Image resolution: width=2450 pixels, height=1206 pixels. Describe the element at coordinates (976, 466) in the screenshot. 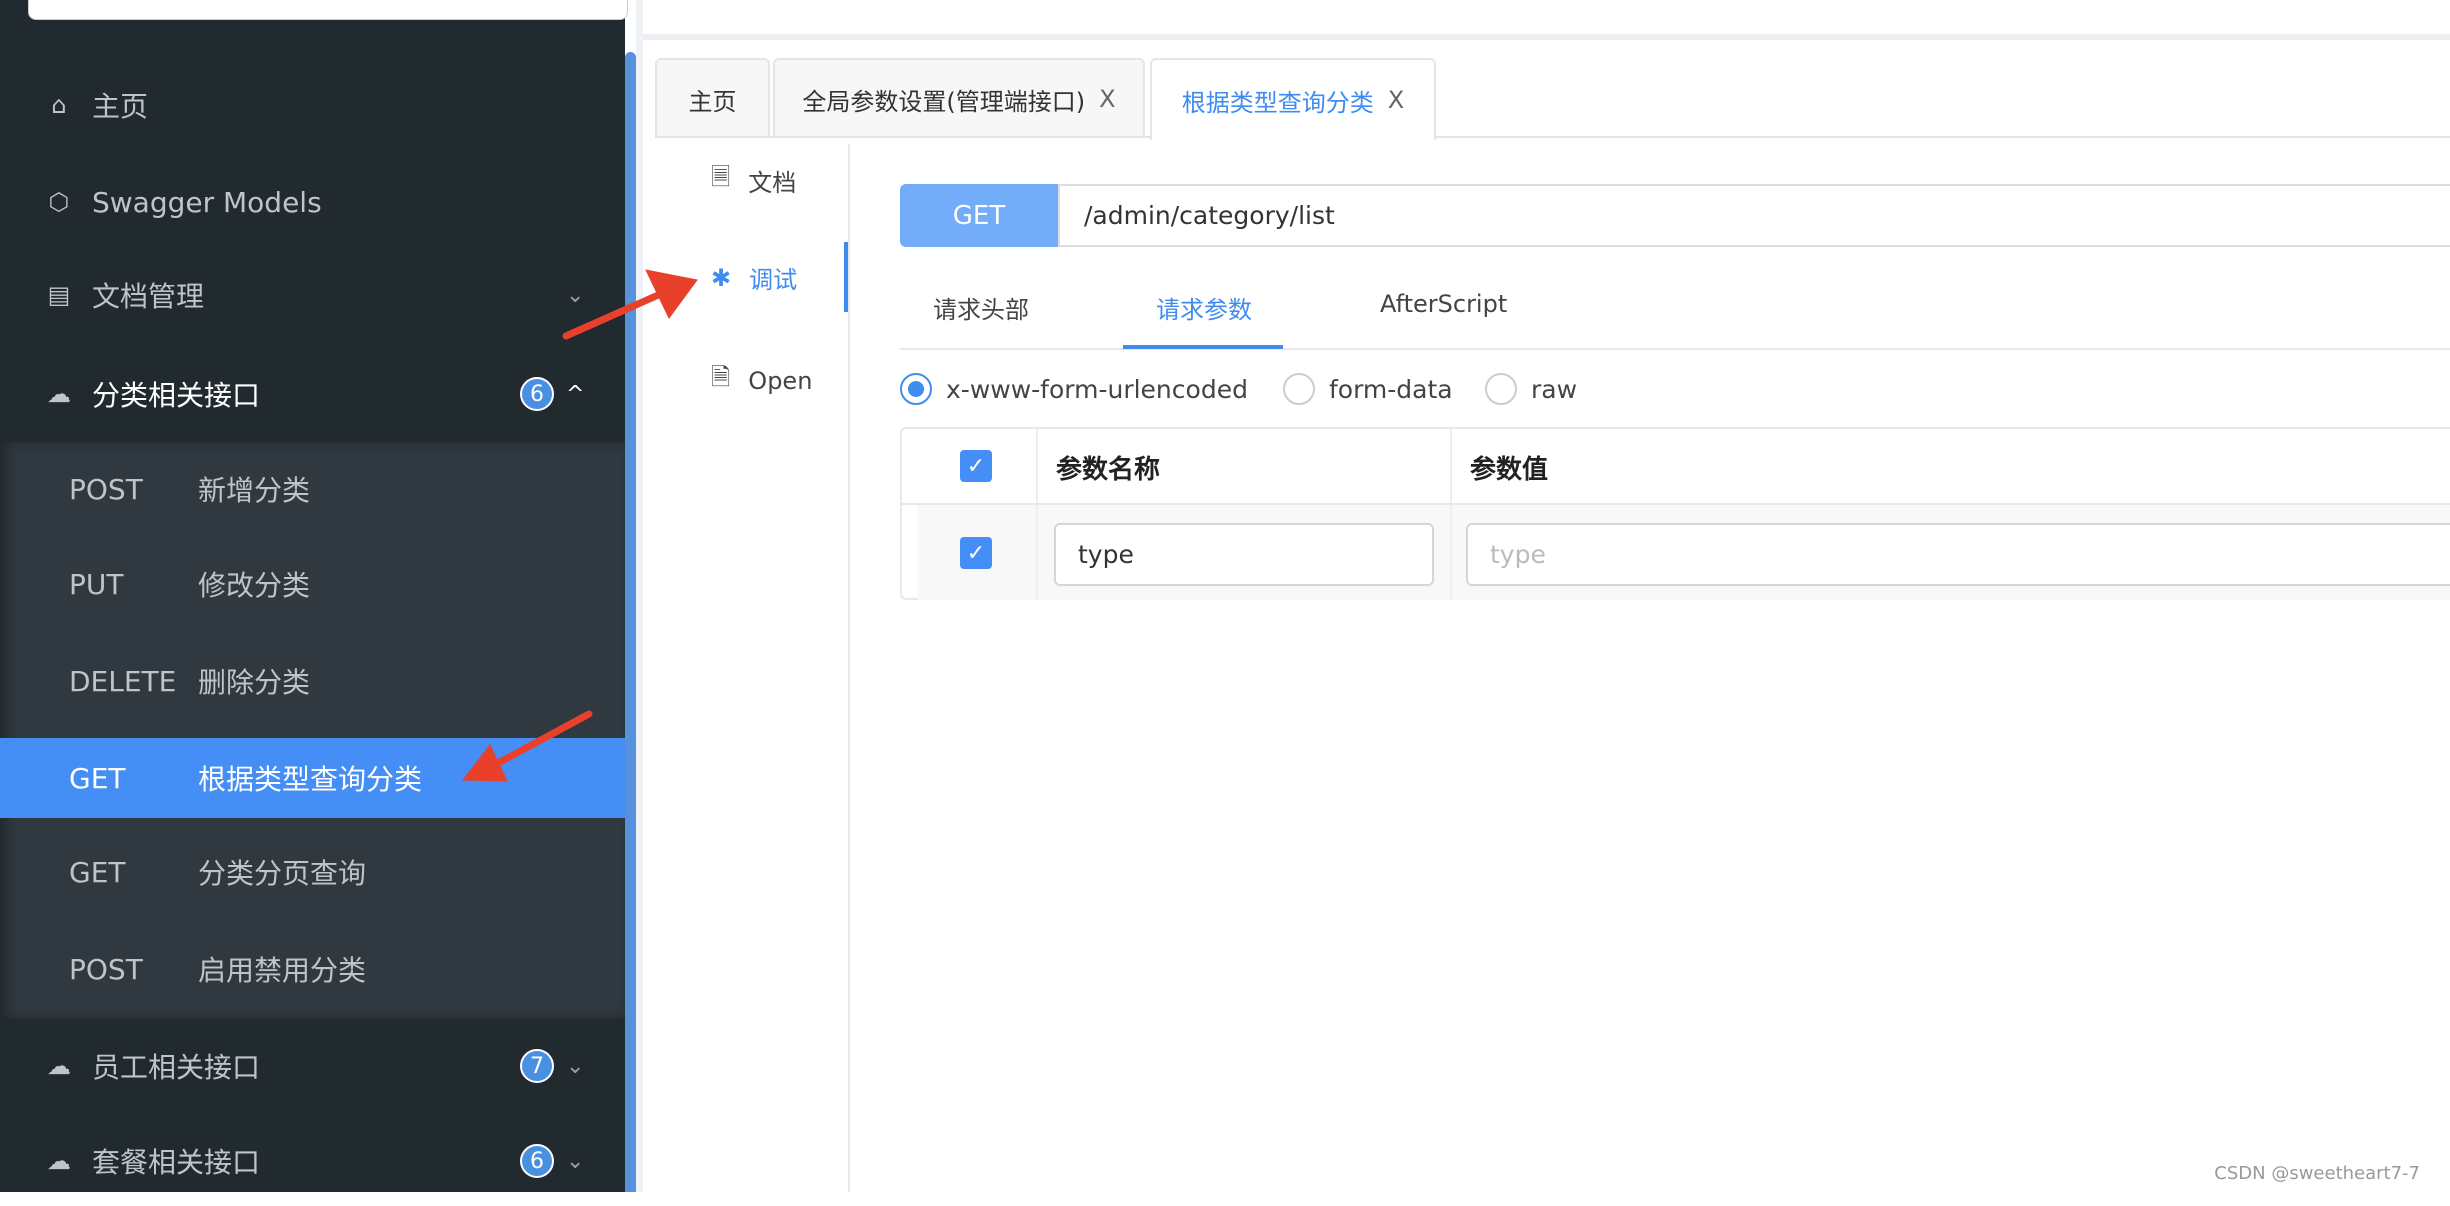

I see `select-all-checkbox: ✓` at that location.